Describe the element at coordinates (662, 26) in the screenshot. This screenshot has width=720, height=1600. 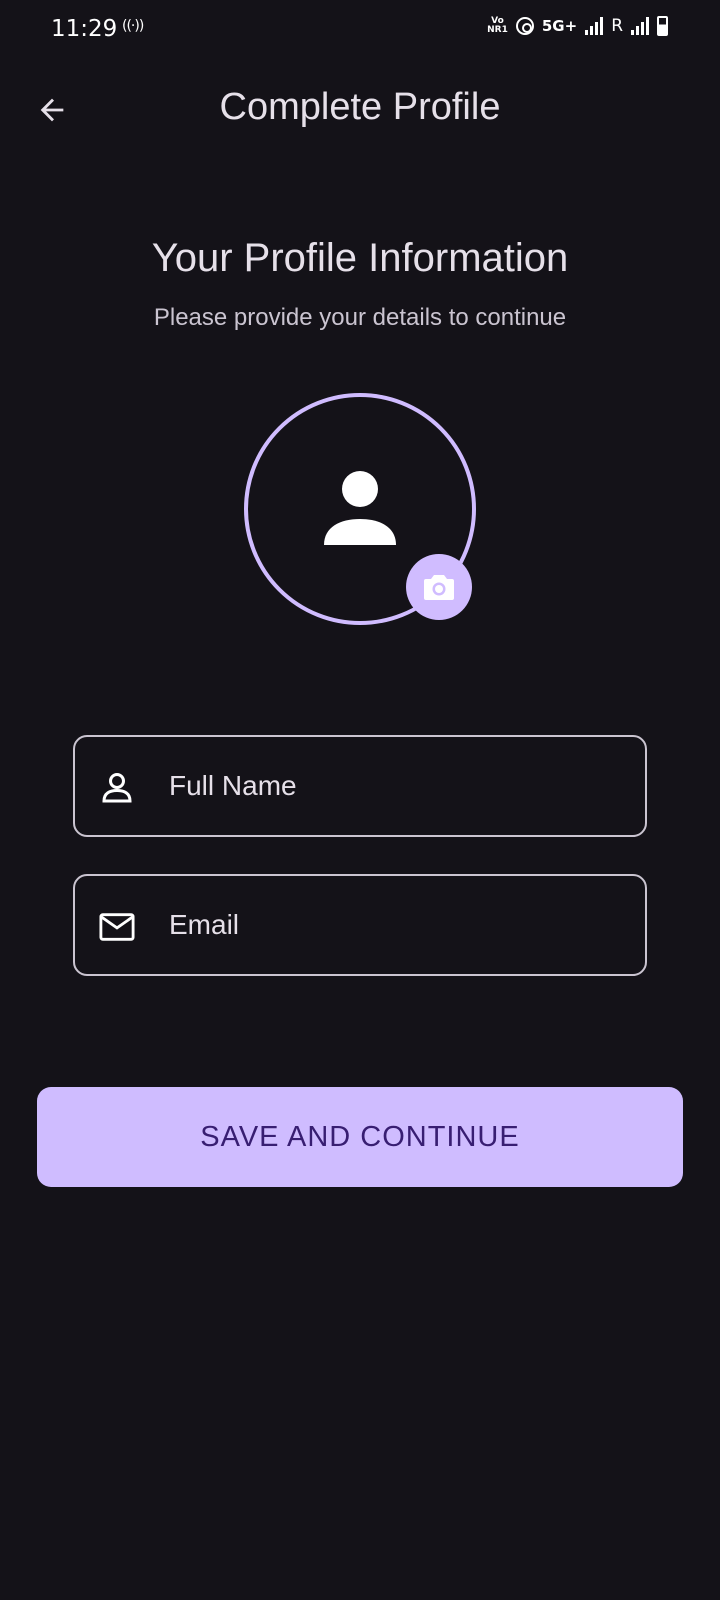
I see `battery-icon` at that location.